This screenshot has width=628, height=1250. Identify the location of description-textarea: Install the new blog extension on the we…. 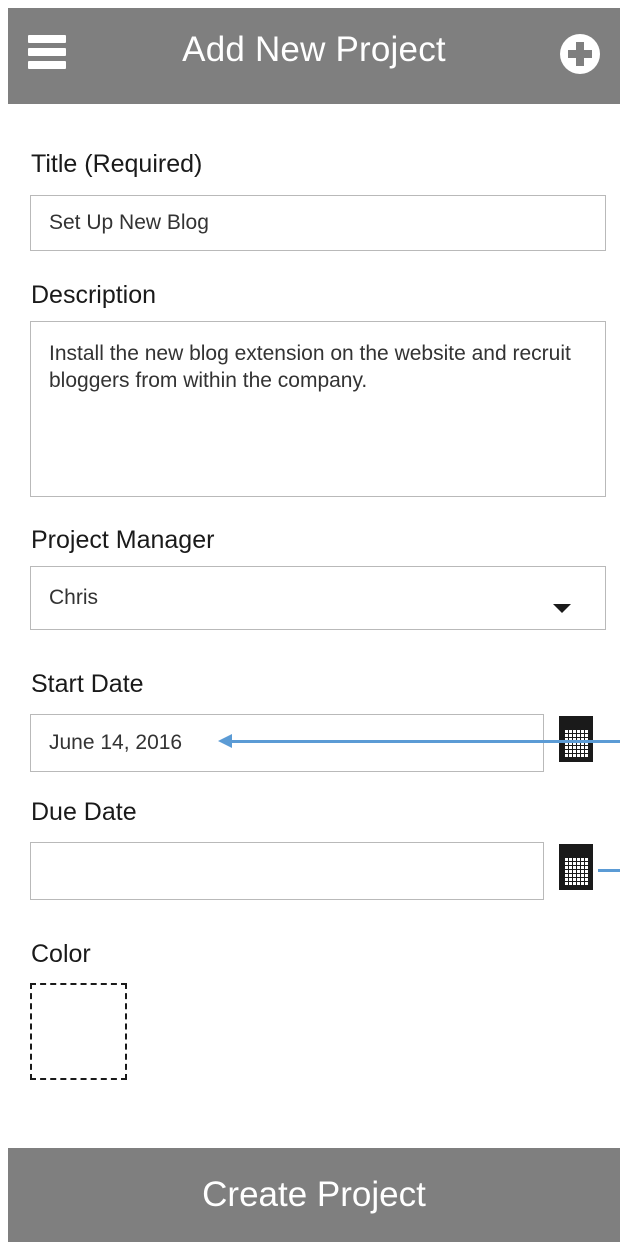
(318, 409).